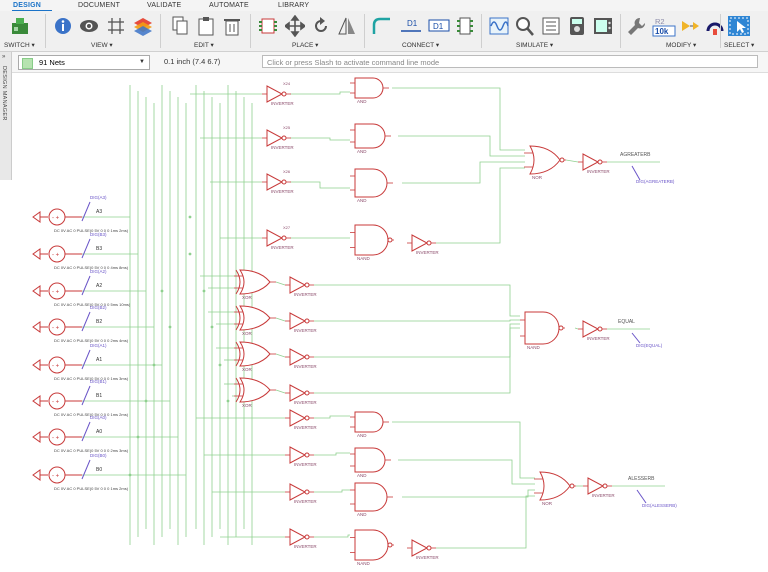 The width and height of the screenshot is (768, 572). Describe the element at coordinates (534, 347) in the screenshot. I see `gate-type-label: NAND` at that location.